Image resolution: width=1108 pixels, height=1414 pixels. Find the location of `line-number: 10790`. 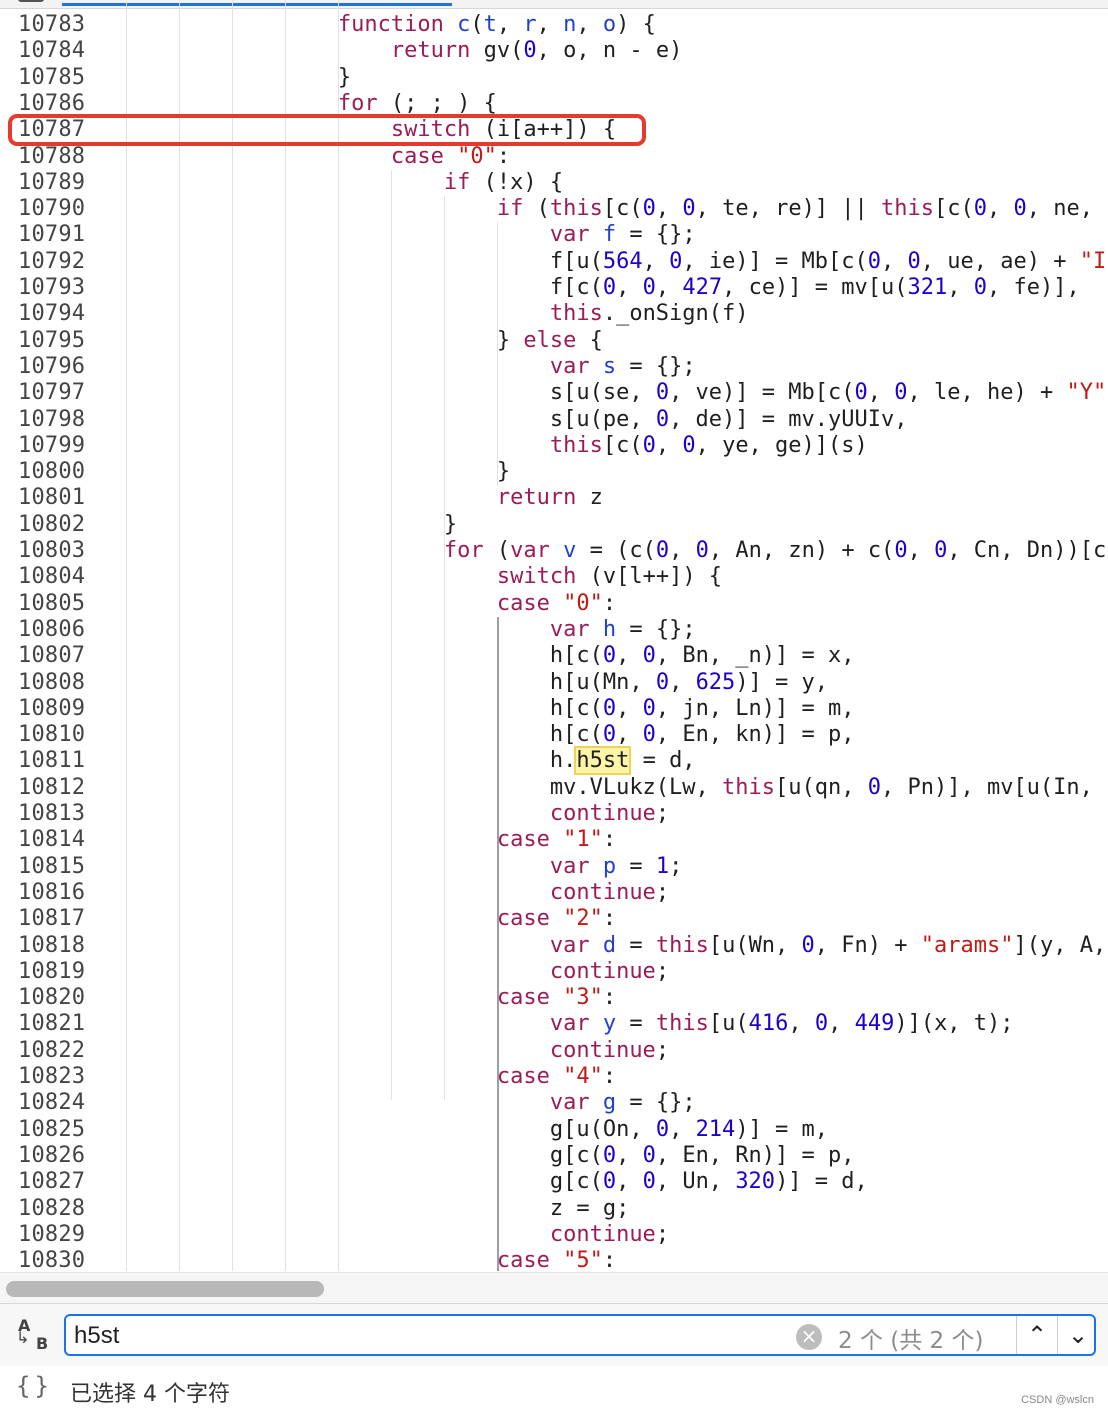

line-number: 10790 is located at coordinates (51, 209).